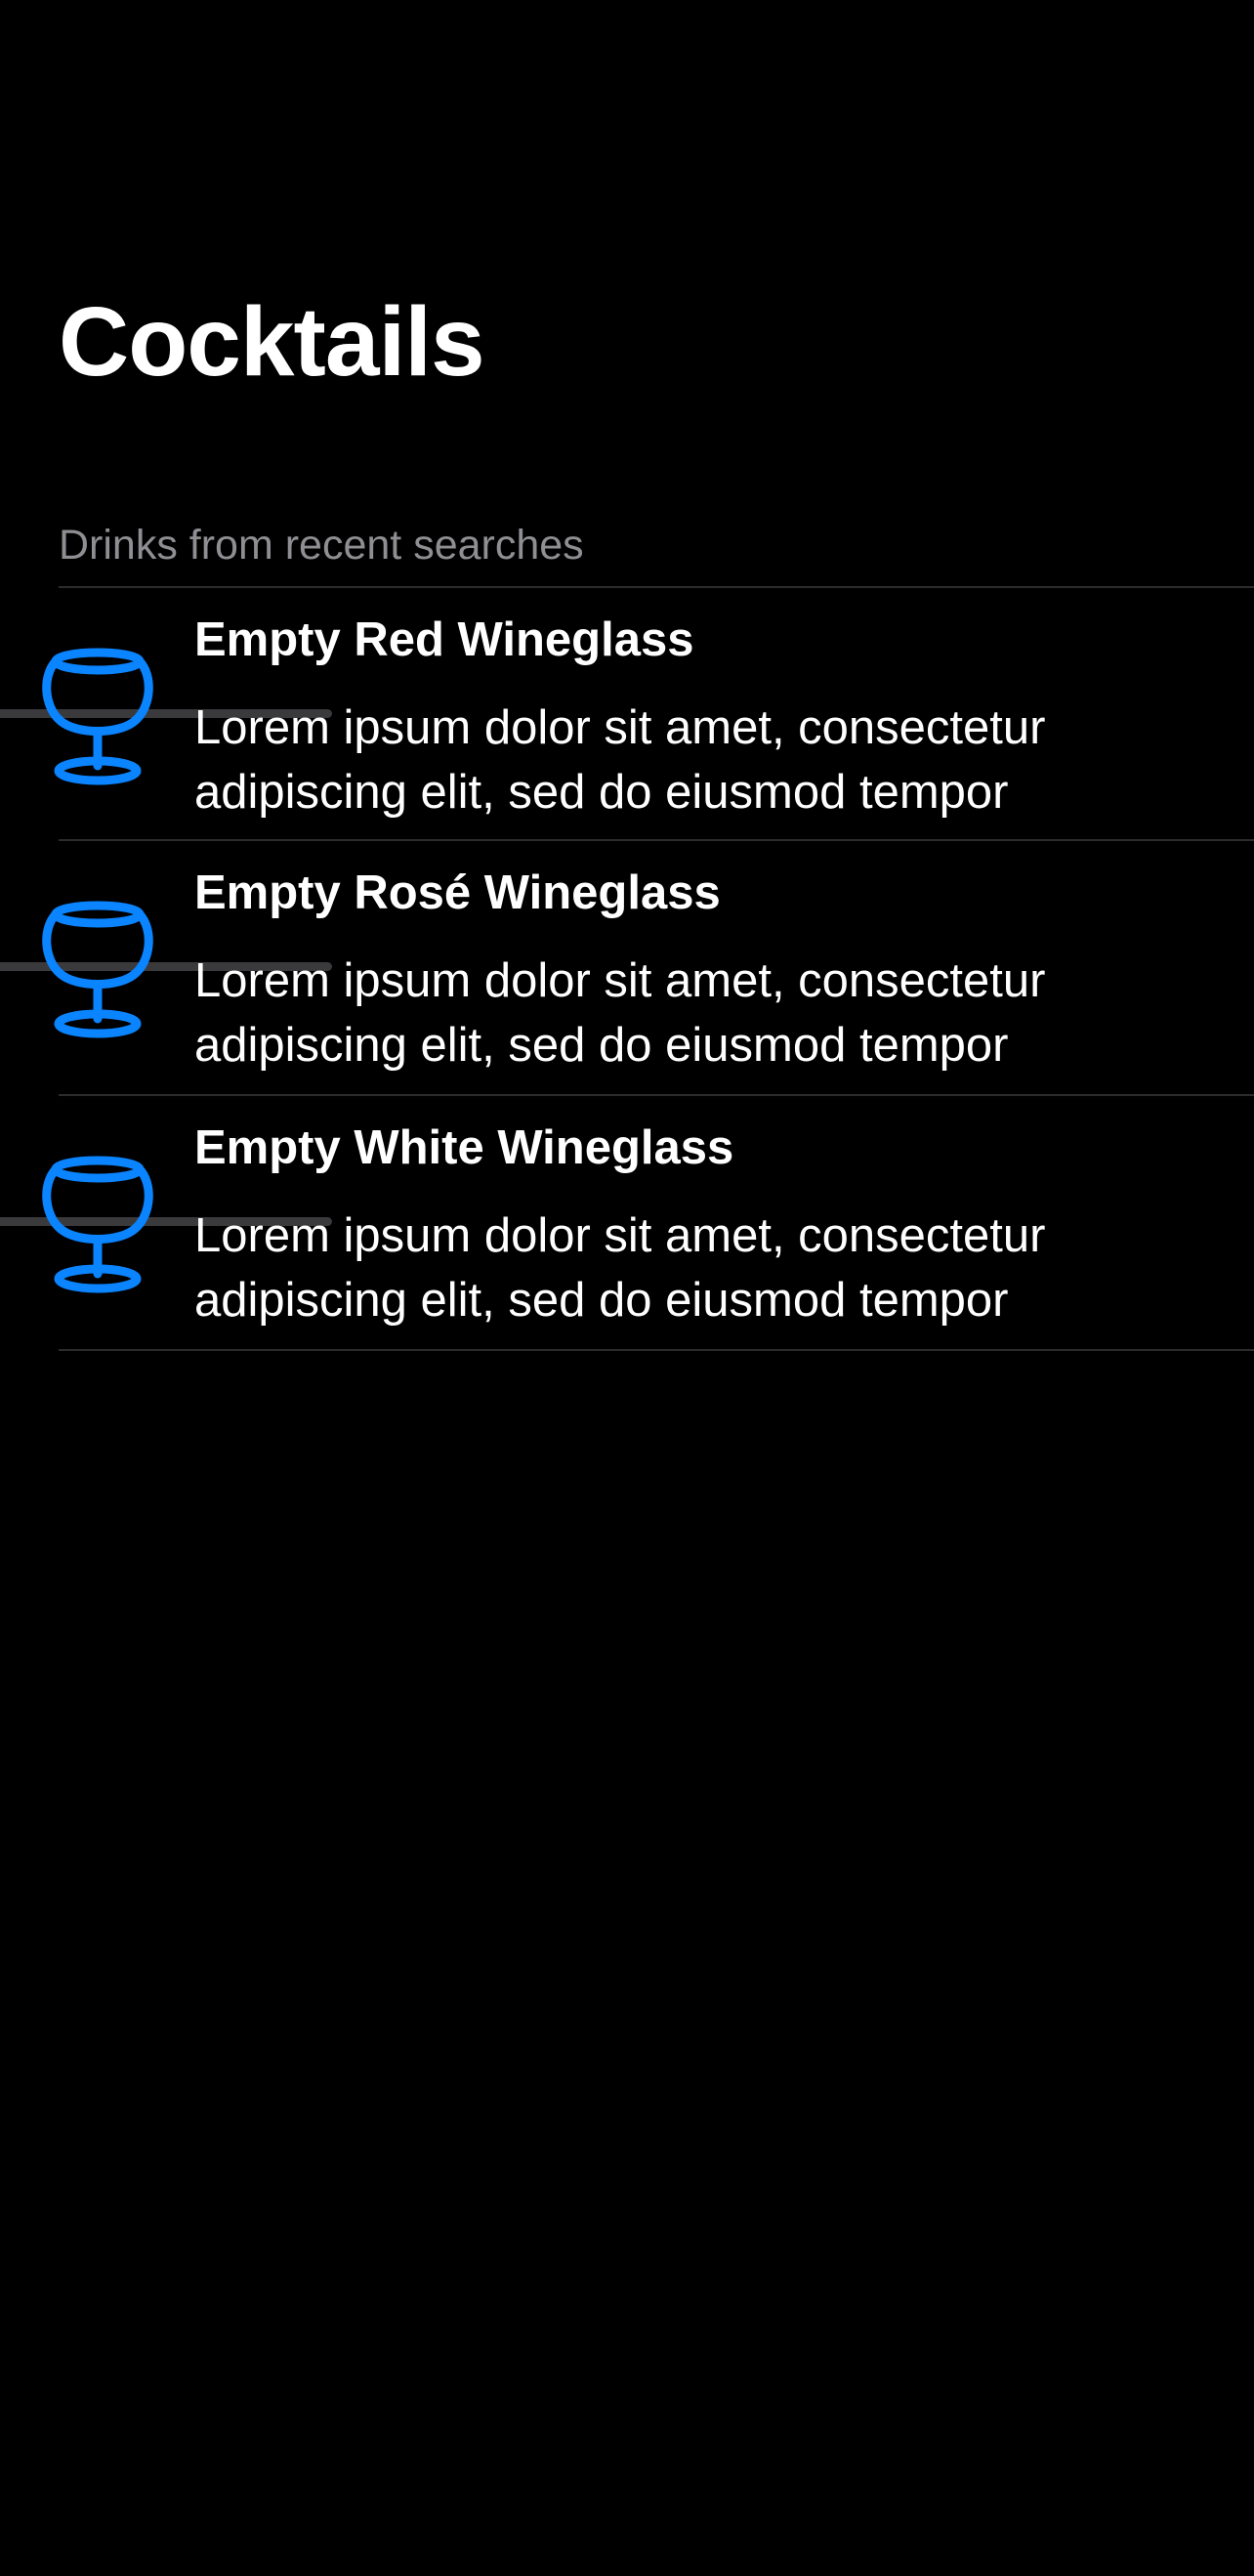 This screenshot has width=1254, height=2576. Describe the element at coordinates (272, 342) in the screenshot. I see `page-title: Cocktails` at that location.